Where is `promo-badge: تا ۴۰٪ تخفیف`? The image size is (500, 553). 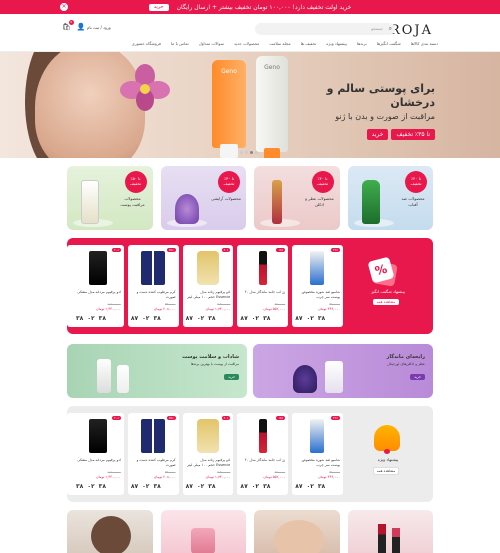 promo-badge: تا ۴۰٪ تخفیف is located at coordinates (322, 182).